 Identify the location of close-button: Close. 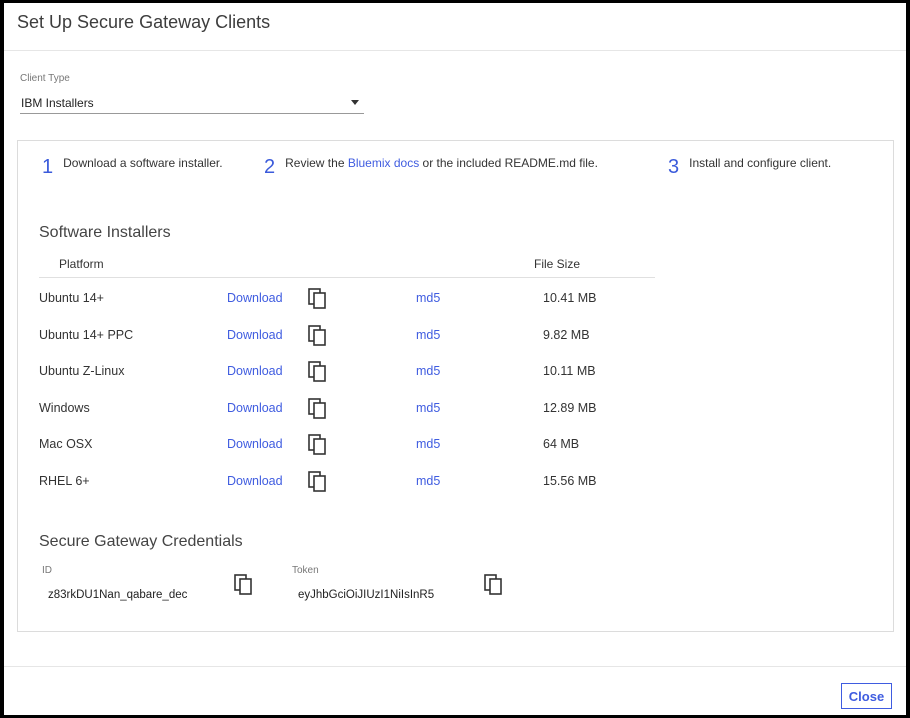
(866, 696).